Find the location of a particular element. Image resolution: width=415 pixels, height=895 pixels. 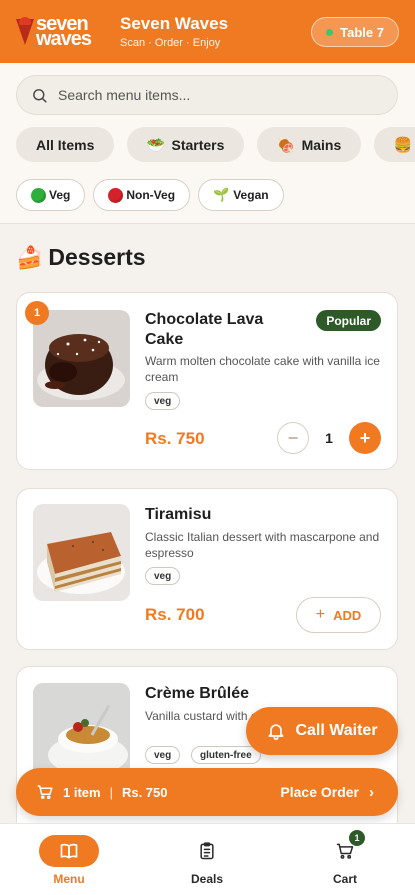

status-dot-icon is located at coordinates (330, 32).